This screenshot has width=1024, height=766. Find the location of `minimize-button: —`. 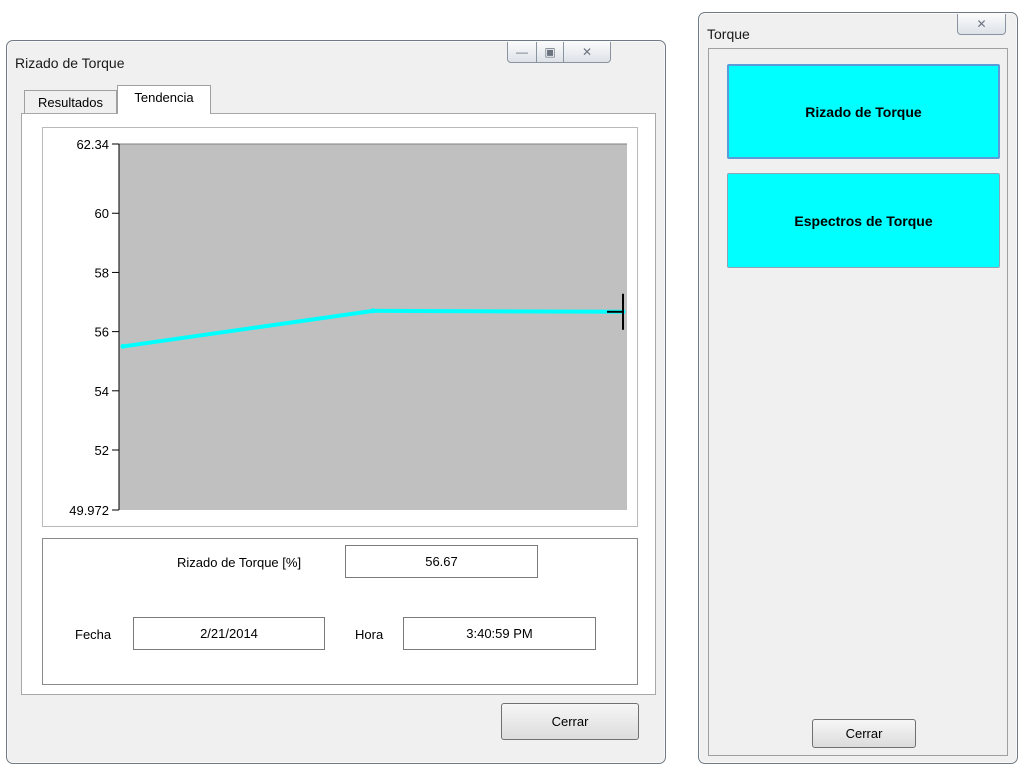

minimize-button: — is located at coordinates (522, 52).